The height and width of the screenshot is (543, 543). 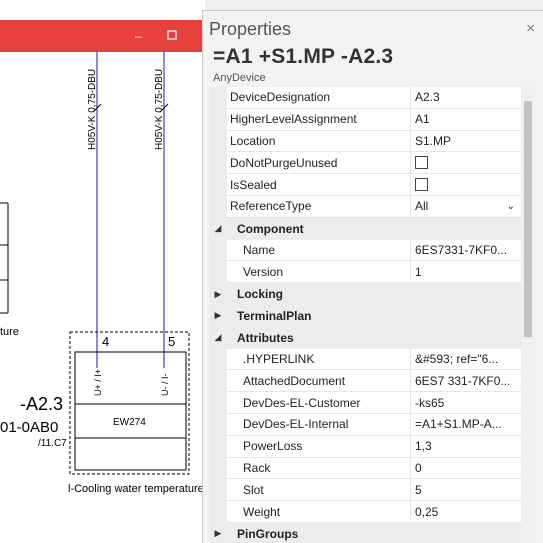 What do you see at coordinates (511, 206) in the screenshot?
I see `chevron-down-icon: ⌄` at bounding box center [511, 206].